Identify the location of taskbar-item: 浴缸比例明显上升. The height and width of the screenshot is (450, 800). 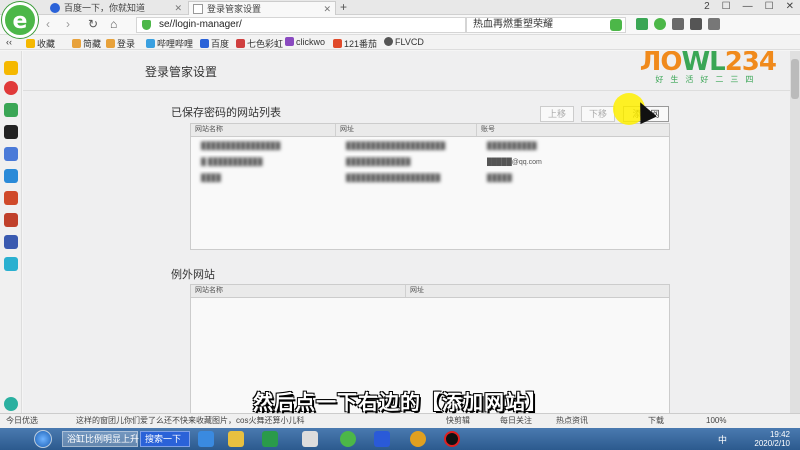
(100, 439).